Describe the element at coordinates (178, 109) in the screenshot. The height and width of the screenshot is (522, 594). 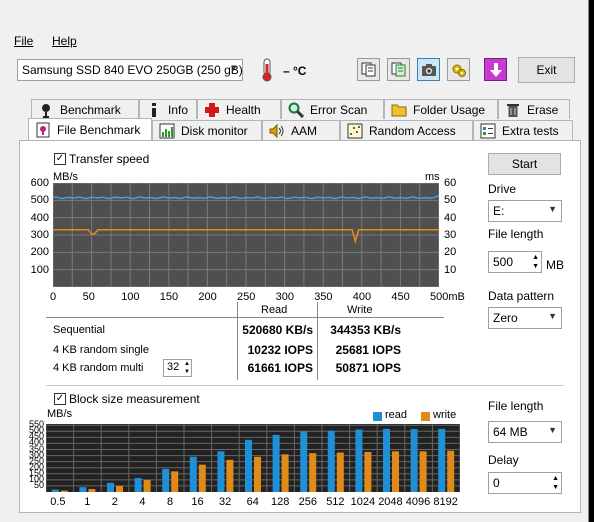
I see `tab-info-label: Info` at that location.